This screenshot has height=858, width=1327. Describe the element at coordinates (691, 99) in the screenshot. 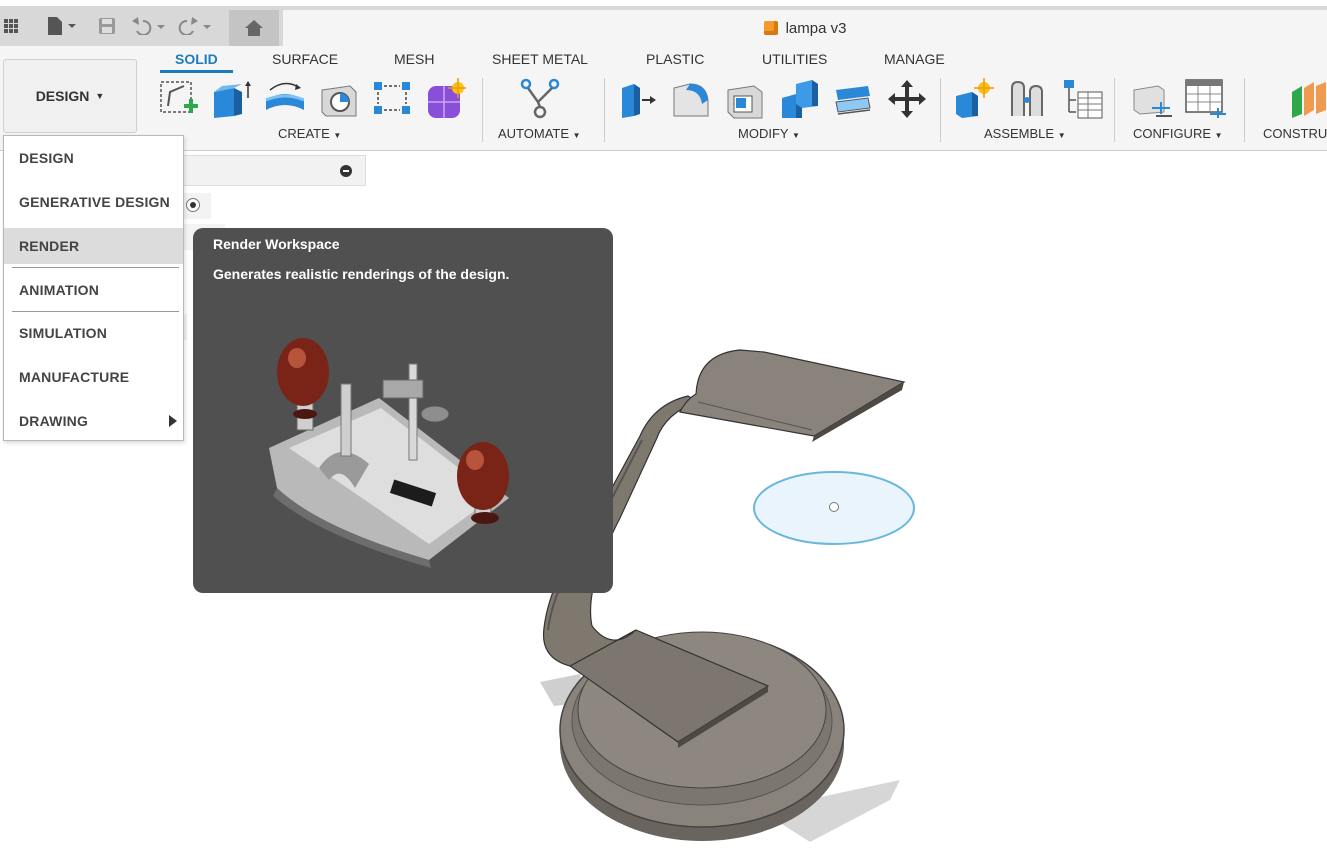

I see `fillet-icon` at that location.